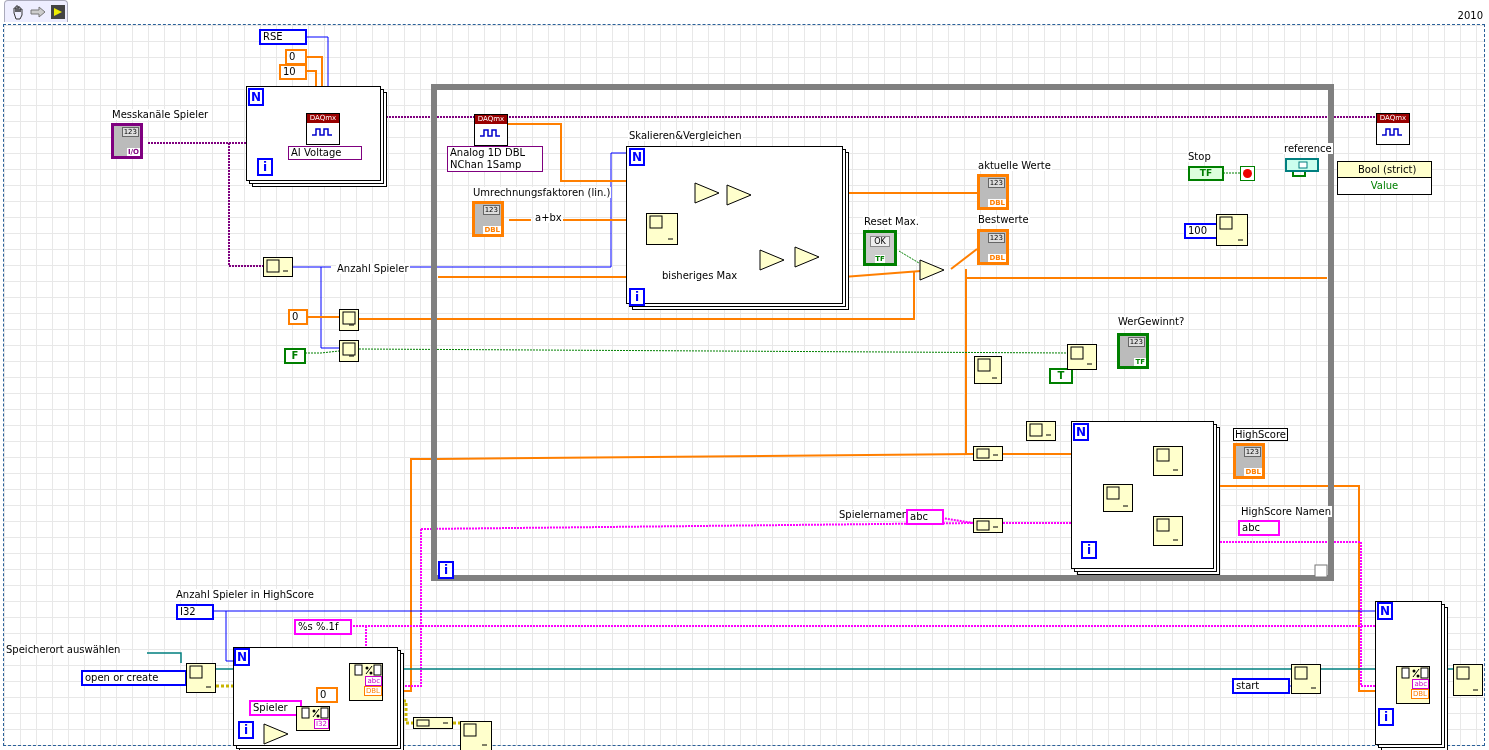 The height and width of the screenshot is (750, 1489). Describe the element at coordinates (134, 678) in the screenshot. I see `enum-constant: open or create` at that location.